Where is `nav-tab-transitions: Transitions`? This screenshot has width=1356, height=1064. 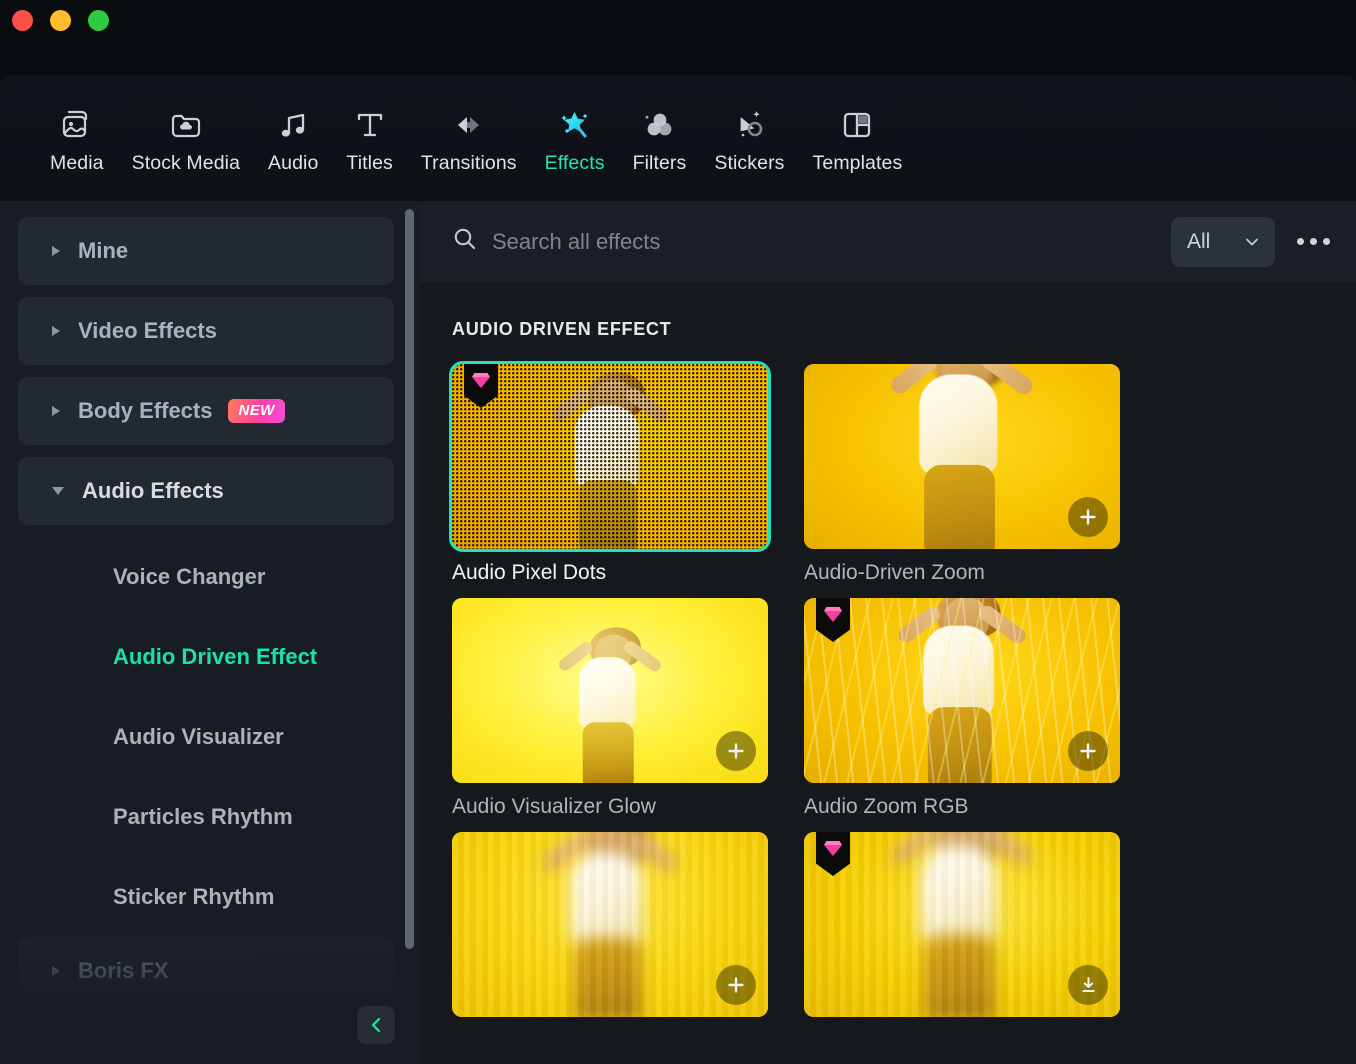
nav-tab-transitions: Transitions is located at coordinates (469, 125).